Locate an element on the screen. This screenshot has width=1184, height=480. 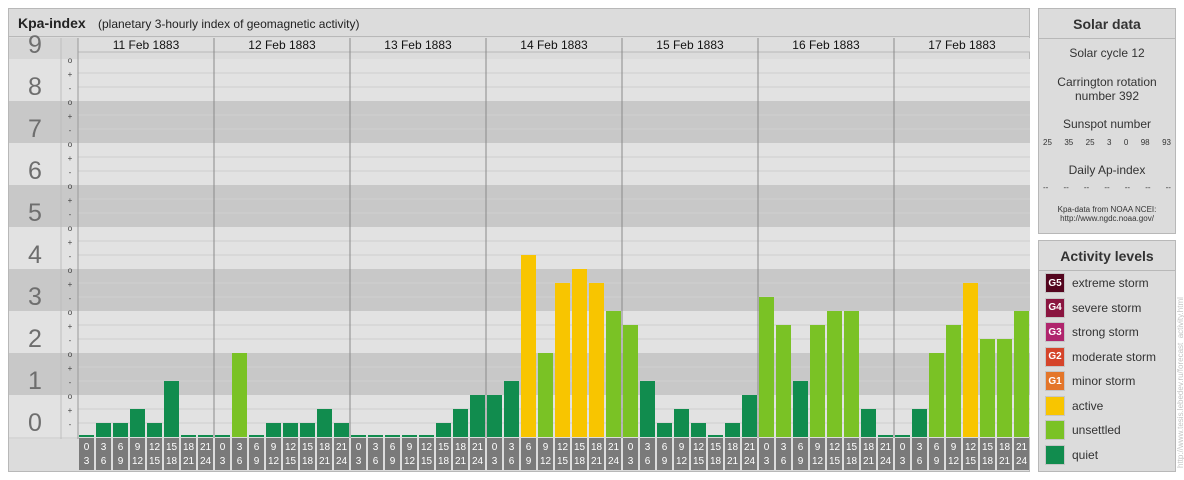
x-tick-label-end: 24 is located at coordinates (1022, 461).